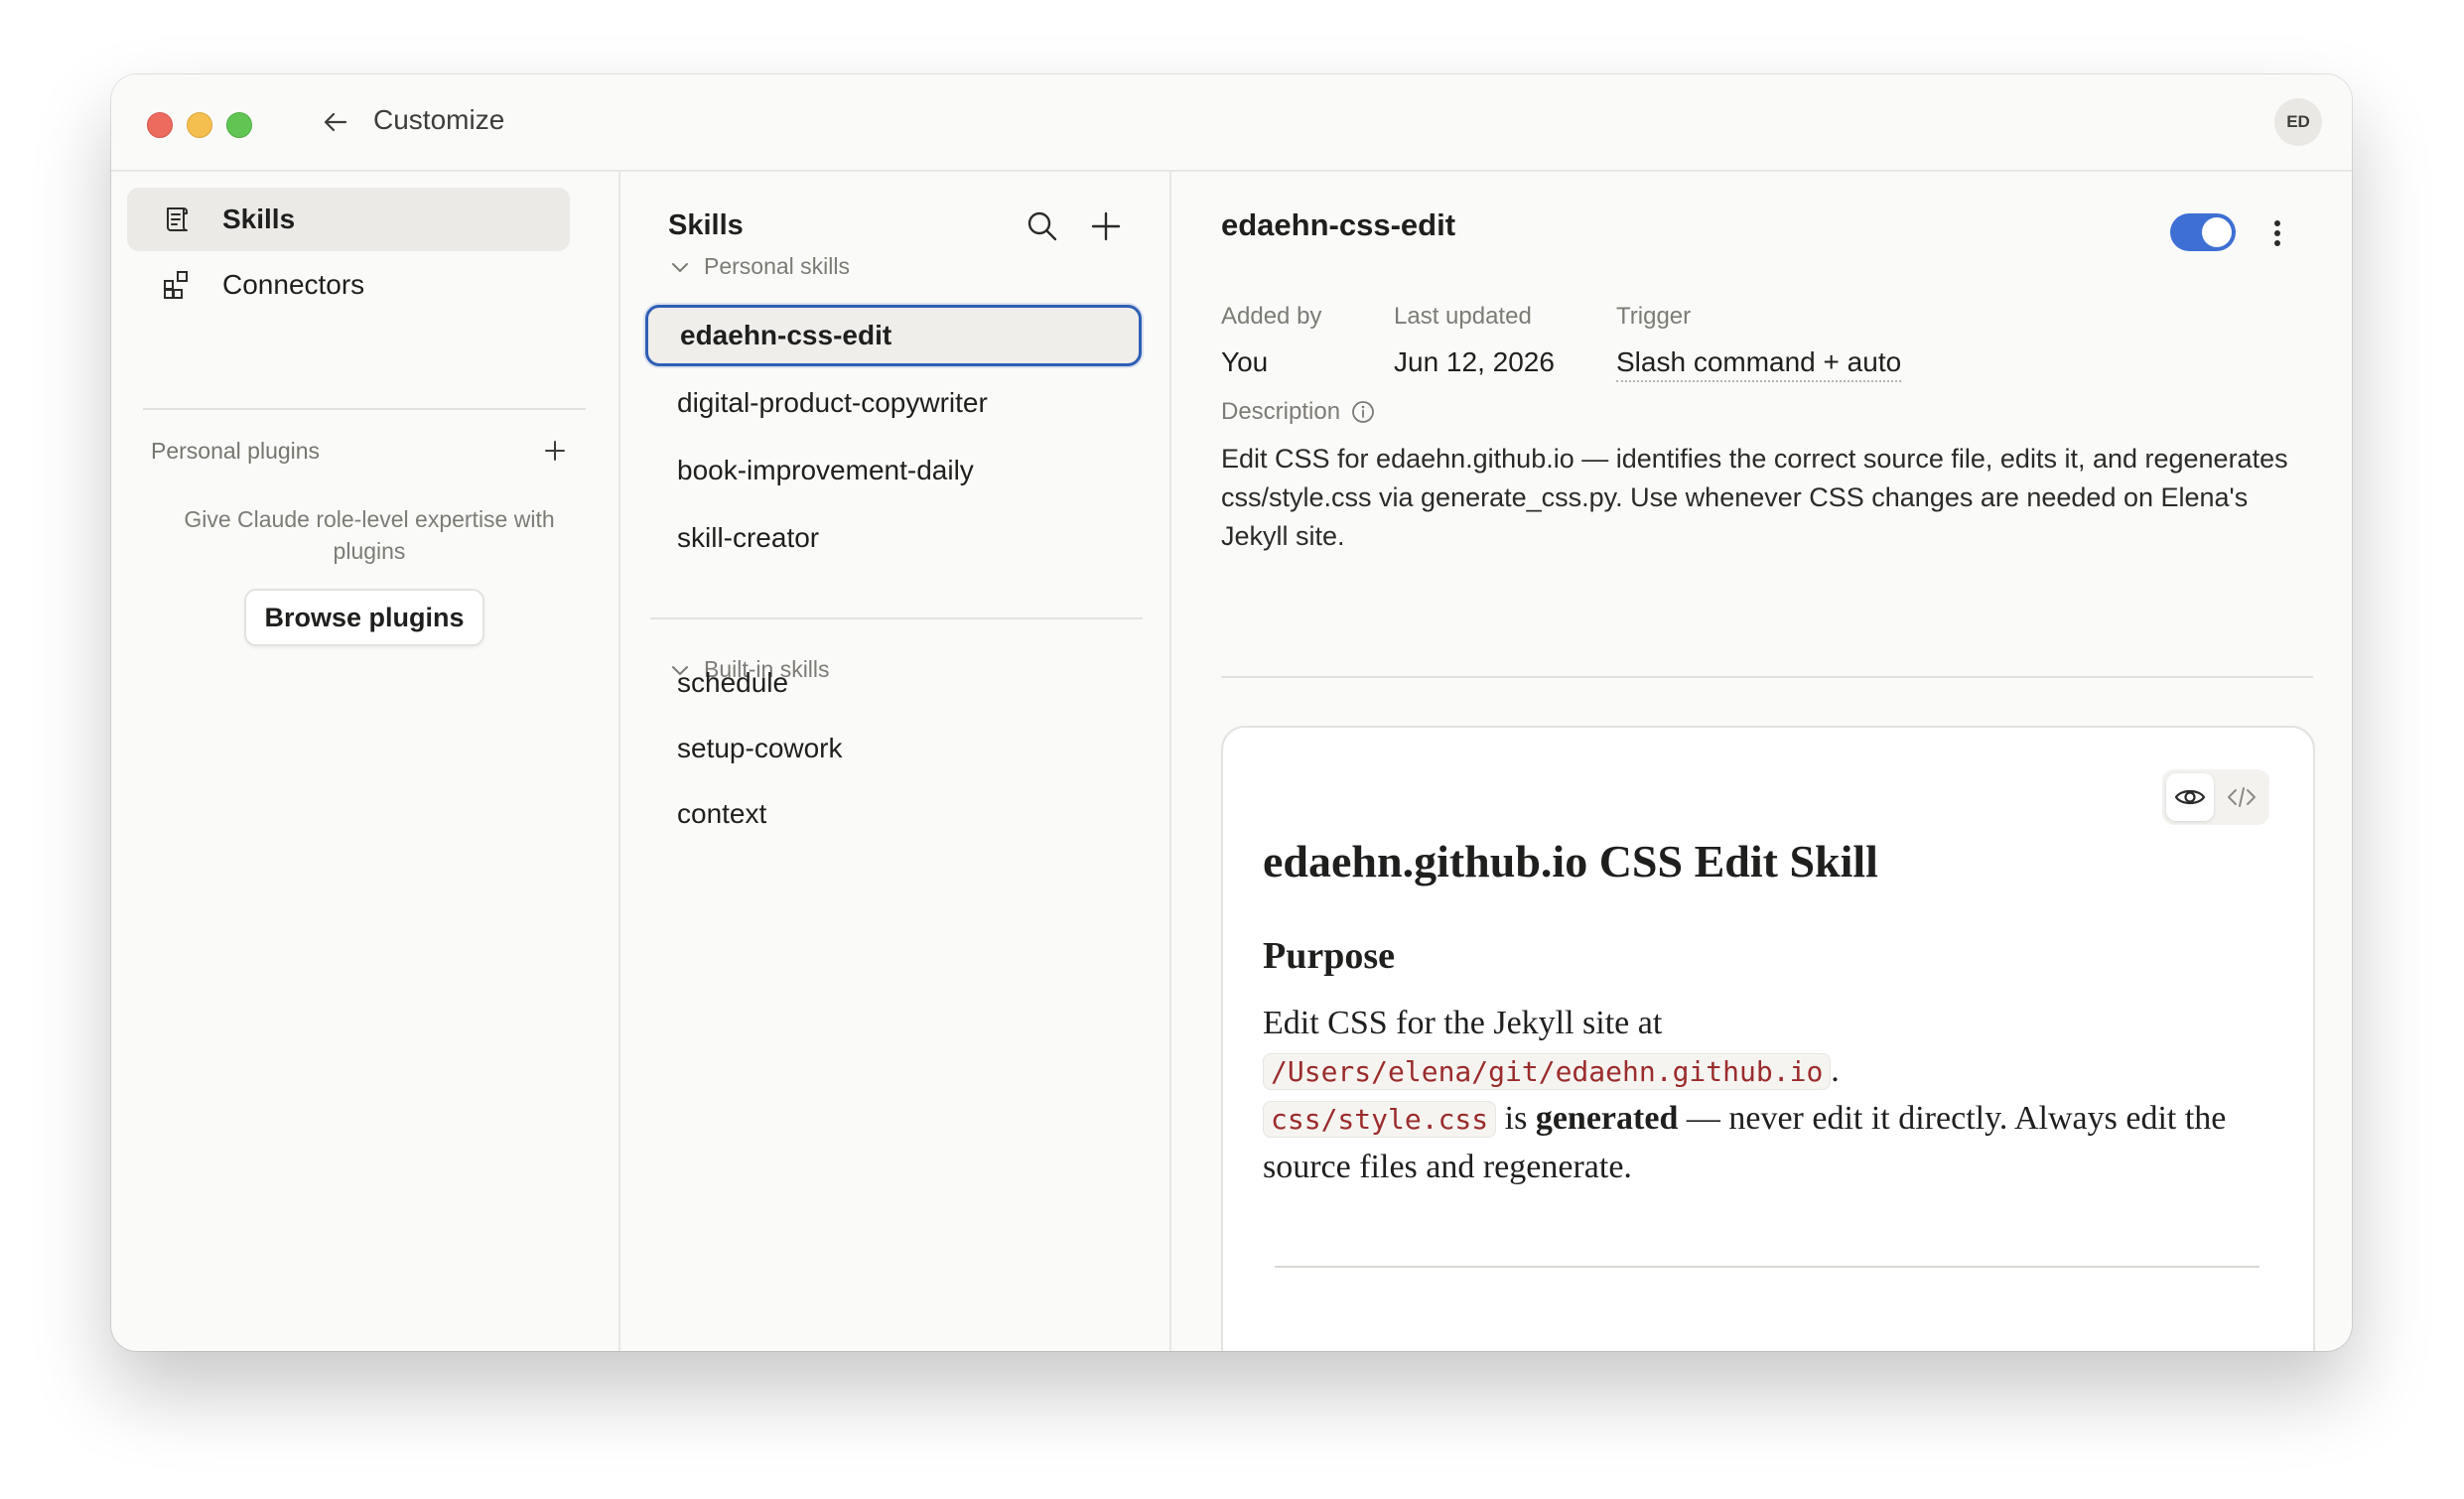 This screenshot has height=1499, width=2464. What do you see at coordinates (1281, 412) in the screenshot?
I see `description-label-text: Description` at bounding box center [1281, 412].